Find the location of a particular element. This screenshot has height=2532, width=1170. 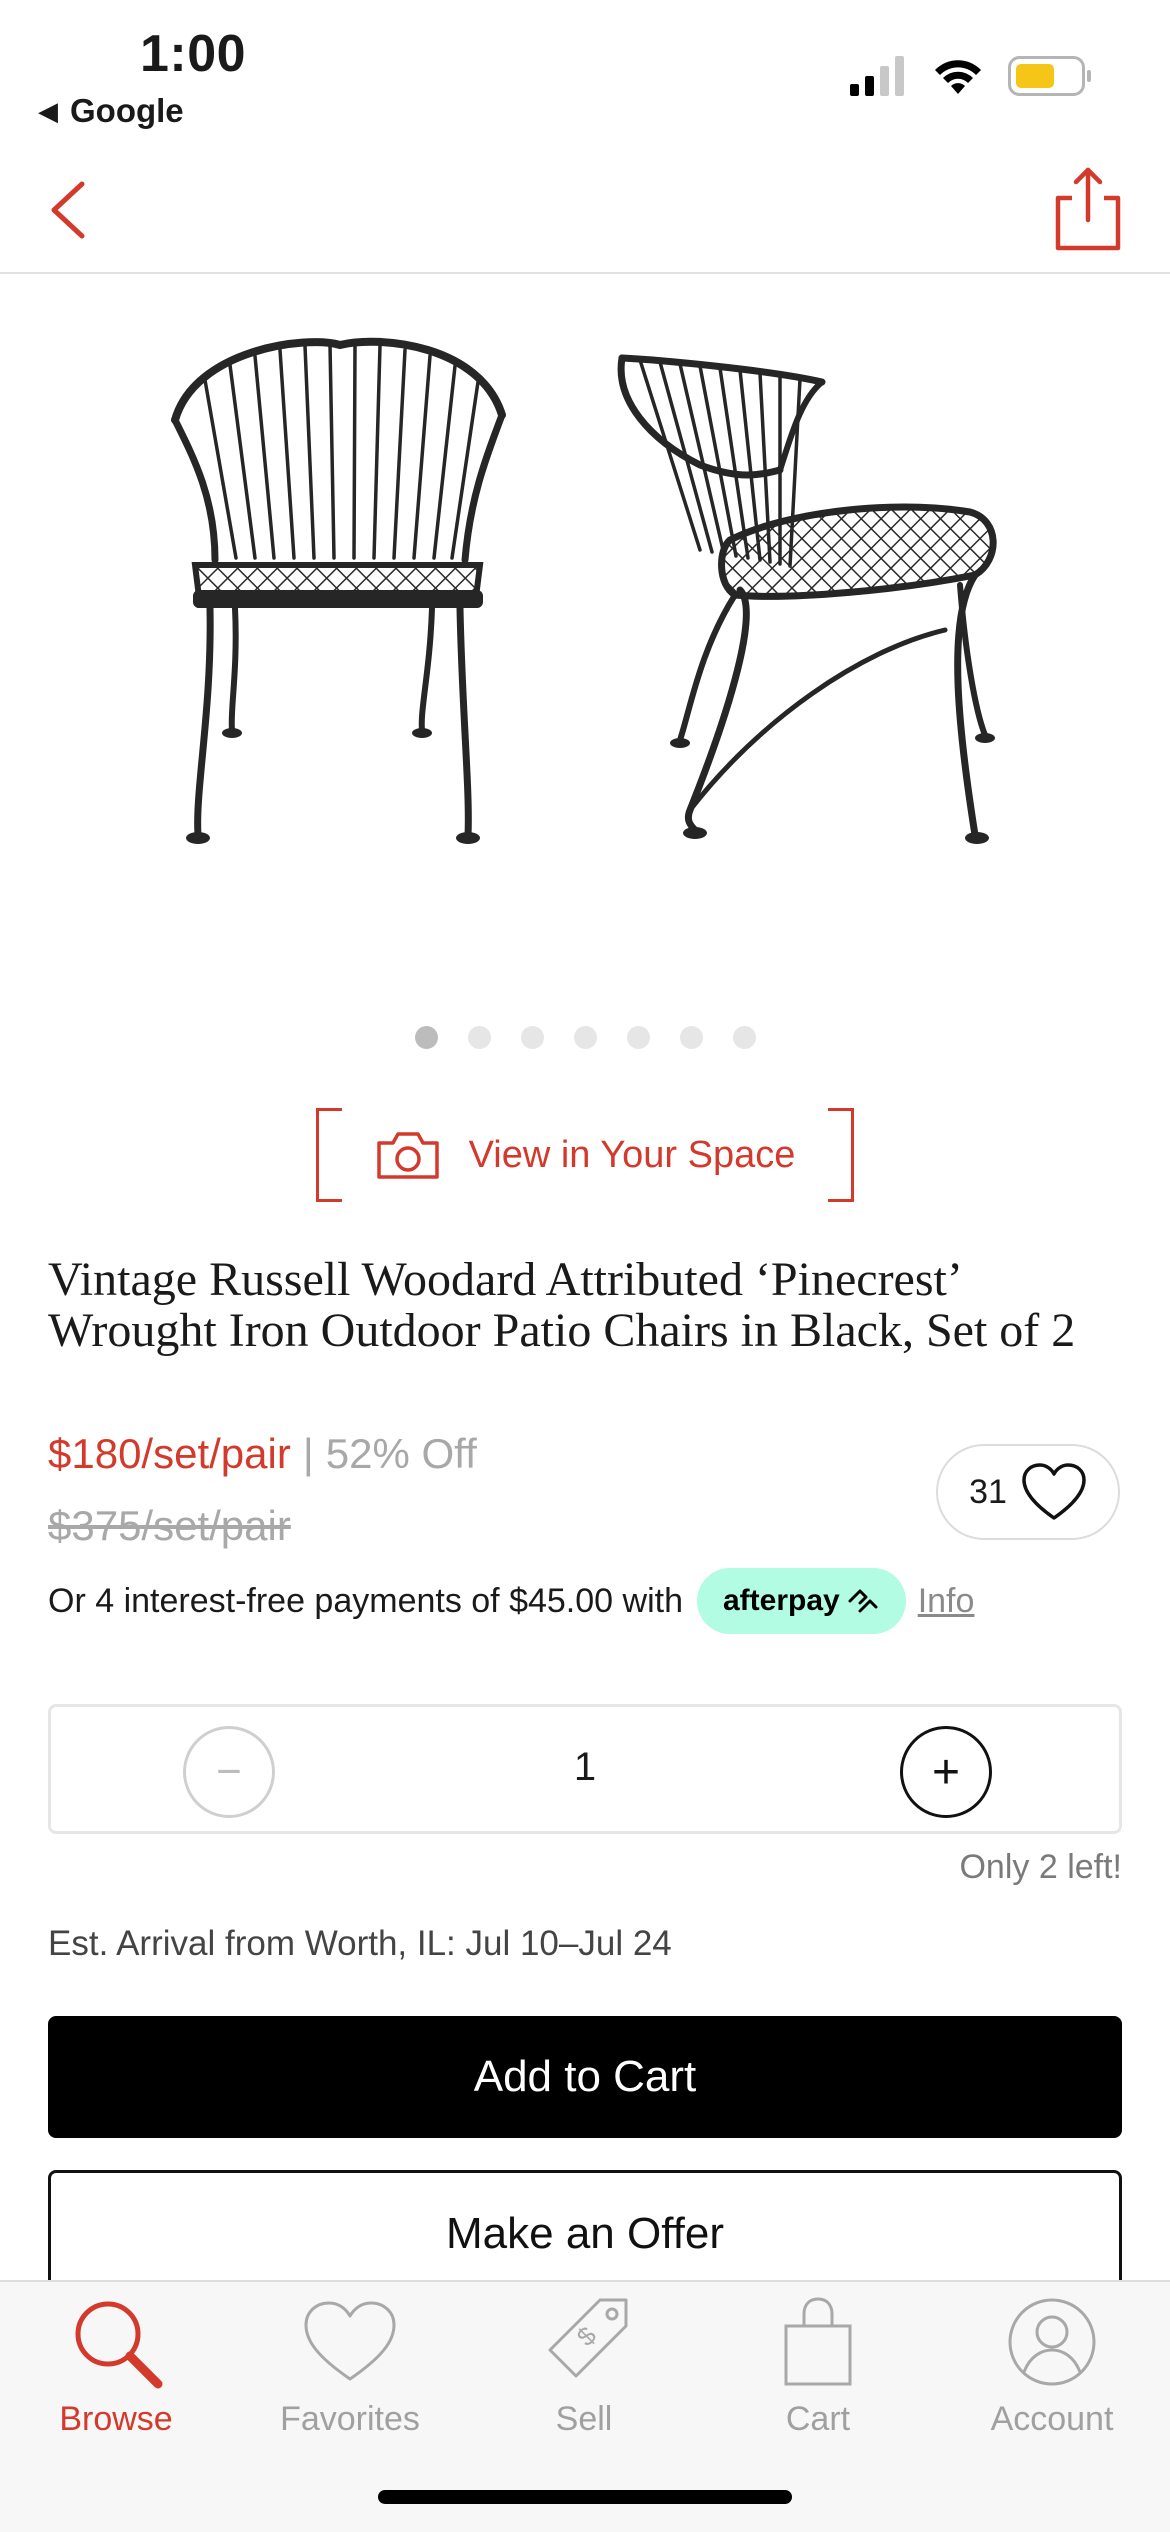

afterpay-badge-label: afterpay is located at coordinates (781, 1600).